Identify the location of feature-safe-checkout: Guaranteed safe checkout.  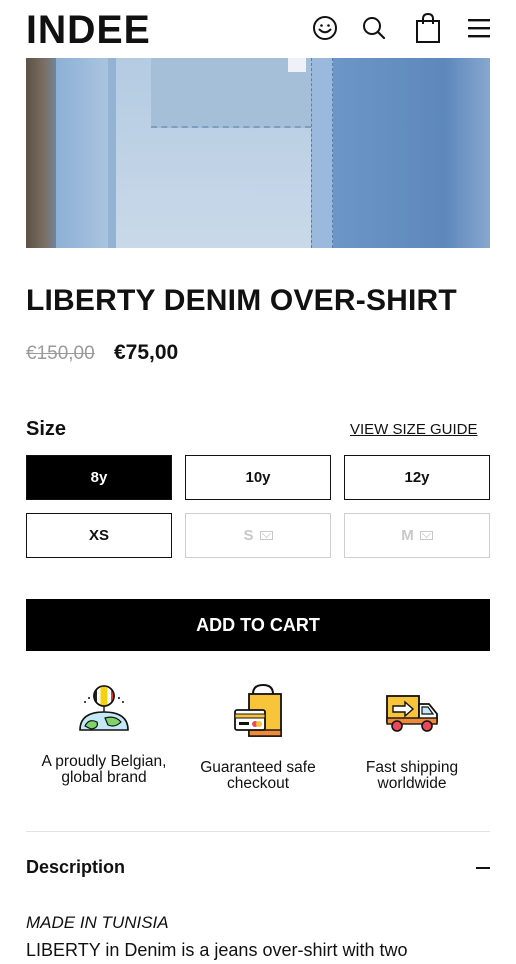
(258, 737).